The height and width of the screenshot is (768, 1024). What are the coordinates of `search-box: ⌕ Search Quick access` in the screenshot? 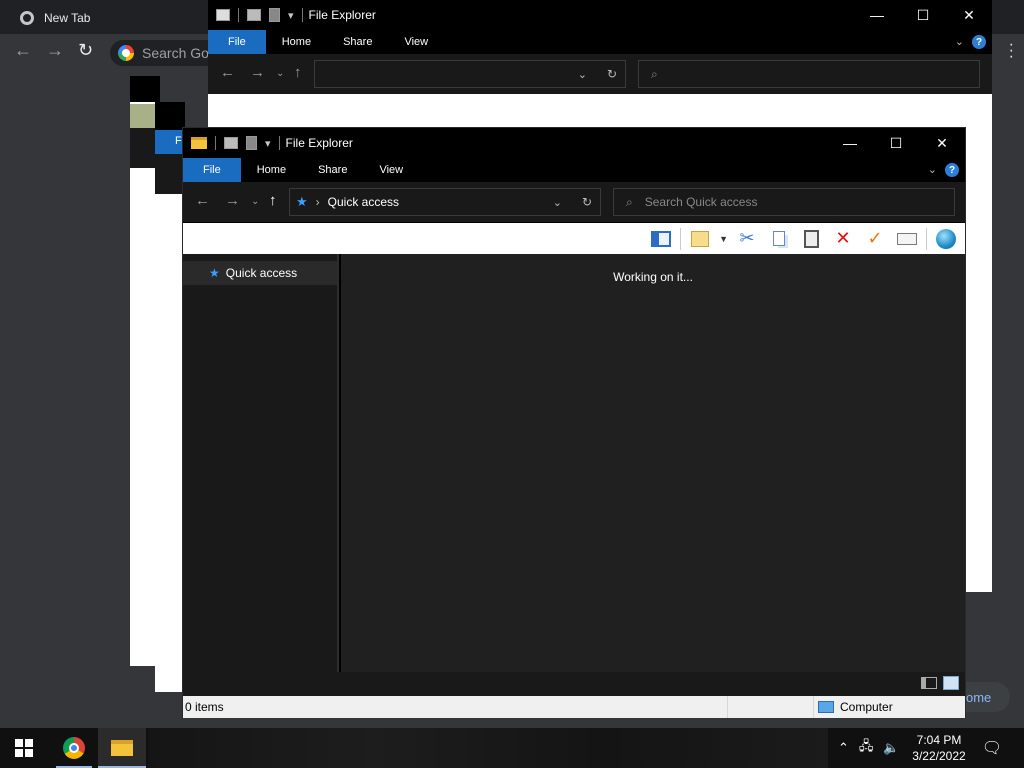 It's located at (784, 202).